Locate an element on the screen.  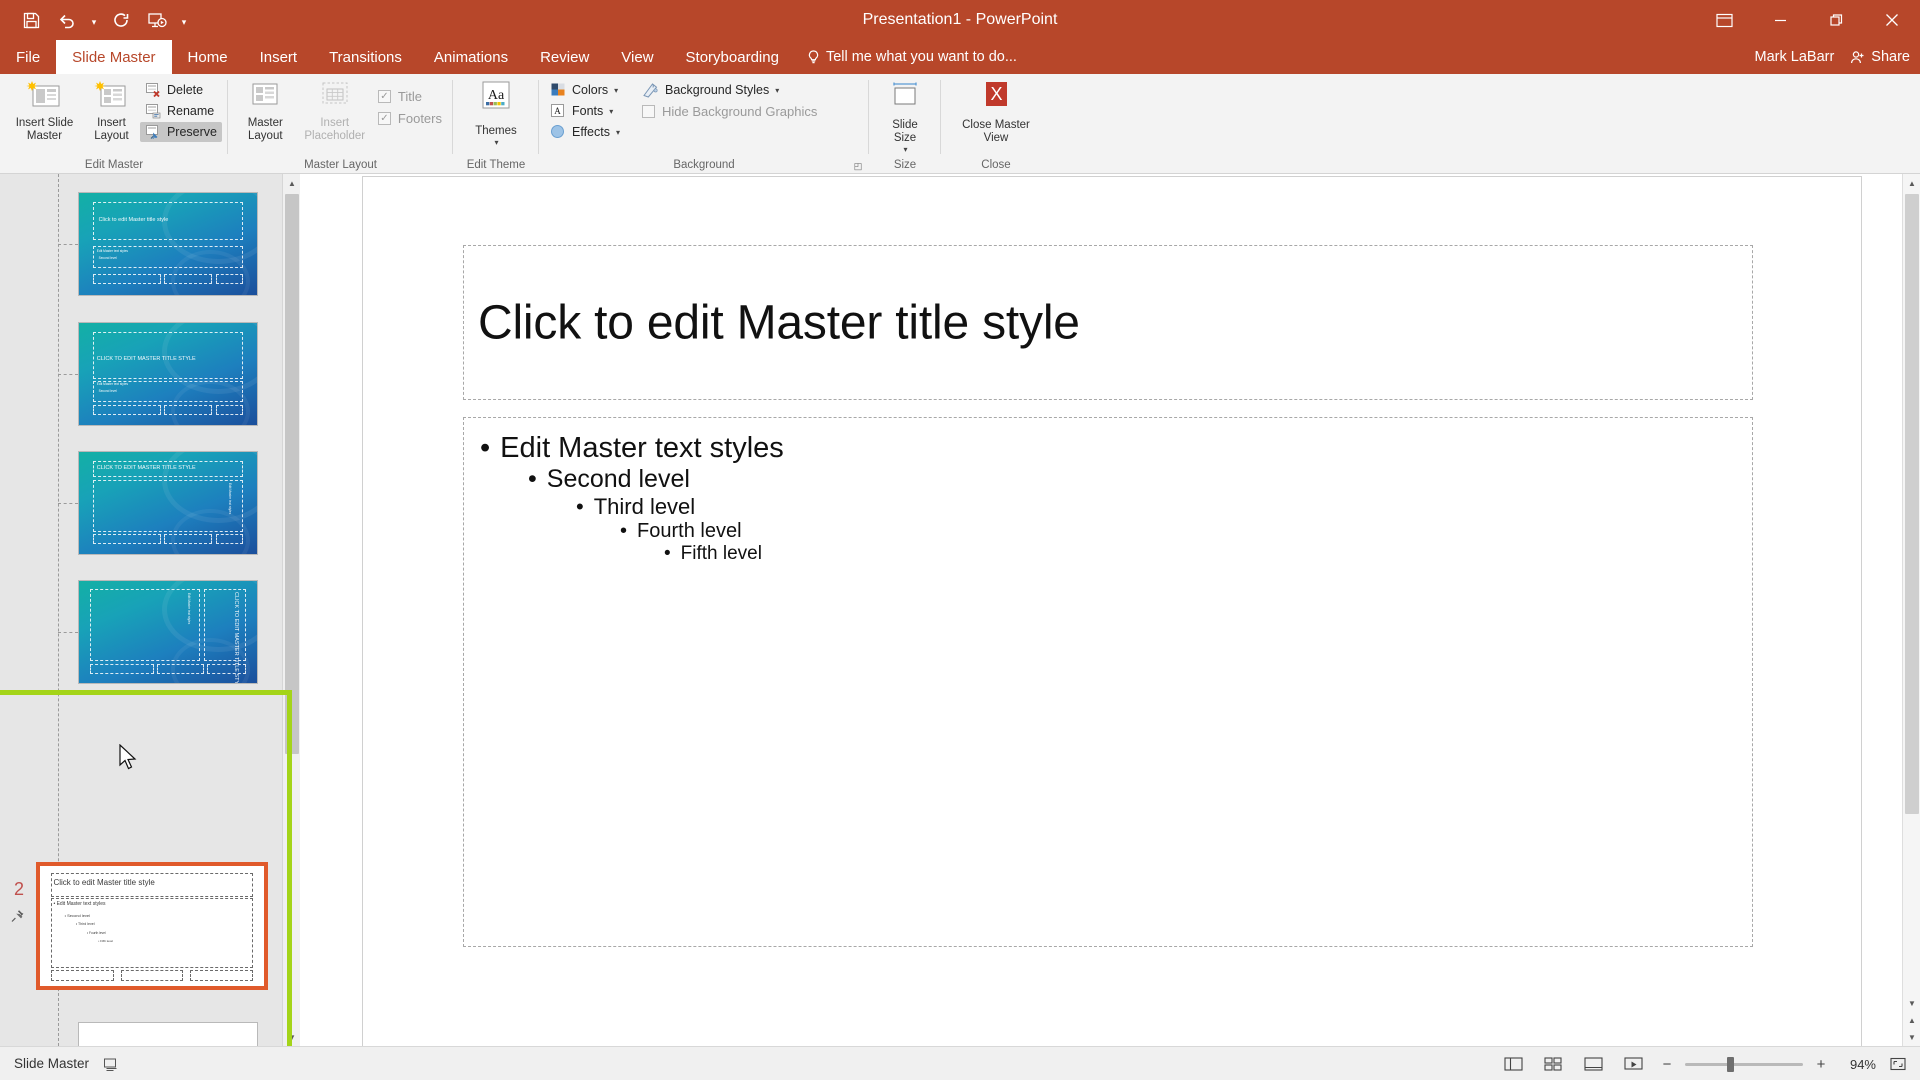
undo-dropdown-icon: ▾ is located at coordinates (94, 20).